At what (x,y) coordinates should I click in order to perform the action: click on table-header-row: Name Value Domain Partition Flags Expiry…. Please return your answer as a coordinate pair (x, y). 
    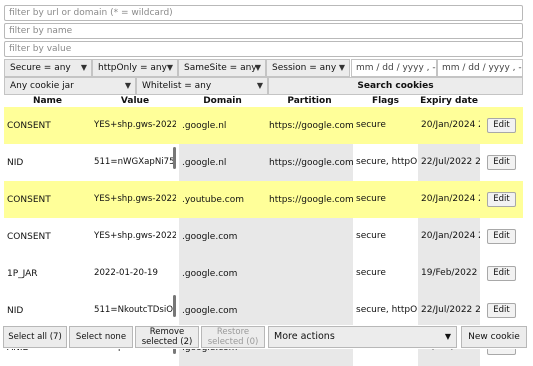
    Looking at the image, I should click on (263, 101).